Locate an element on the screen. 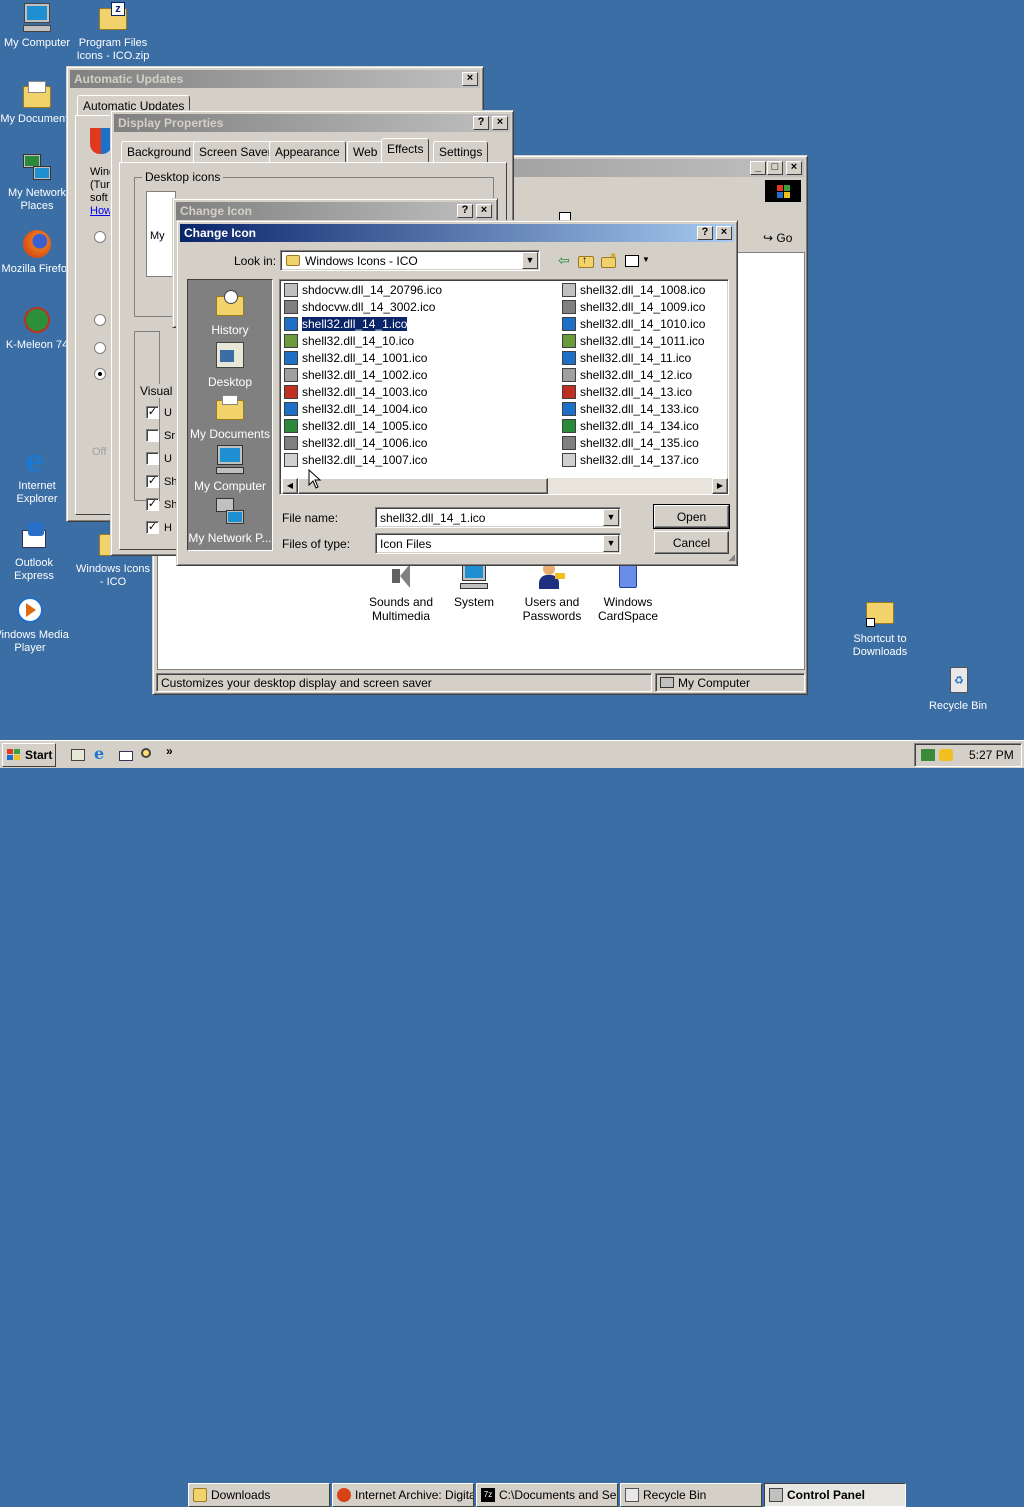  automatic-updates-titlebar: Automatic Updates × is located at coordinates (275, 79).